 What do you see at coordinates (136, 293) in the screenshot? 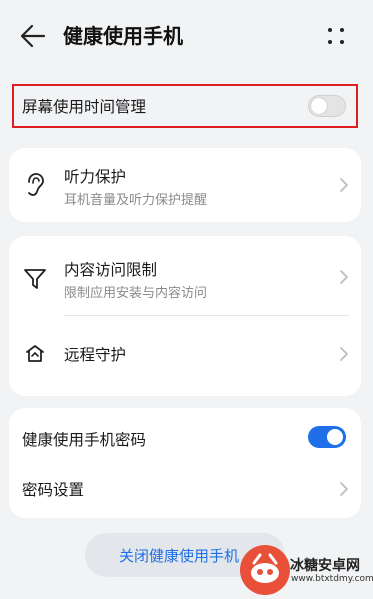
I see `content-subtitle: 限制应用安装与内容访问` at bounding box center [136, 293].